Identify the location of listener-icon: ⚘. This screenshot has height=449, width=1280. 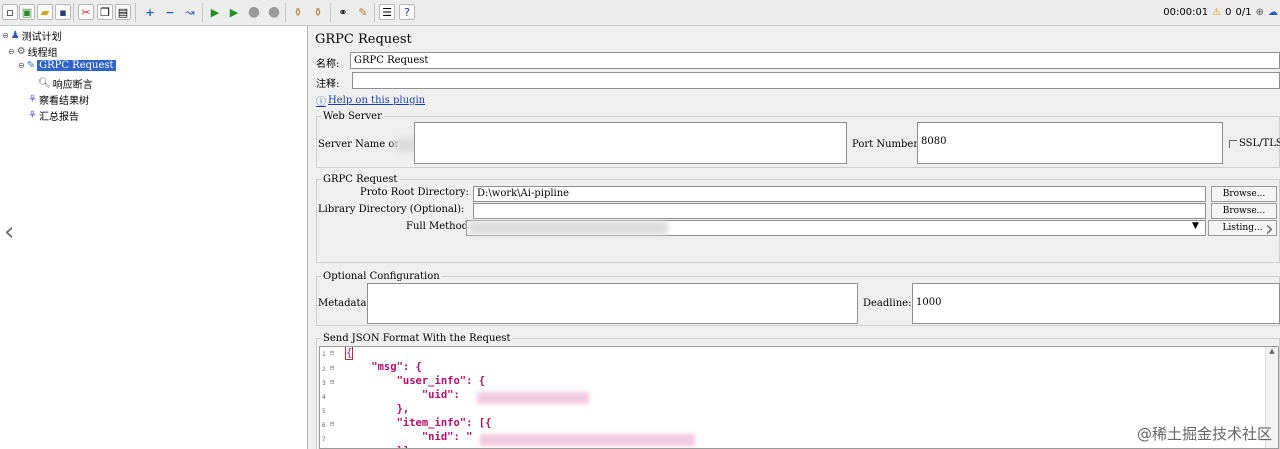
(32, 99).